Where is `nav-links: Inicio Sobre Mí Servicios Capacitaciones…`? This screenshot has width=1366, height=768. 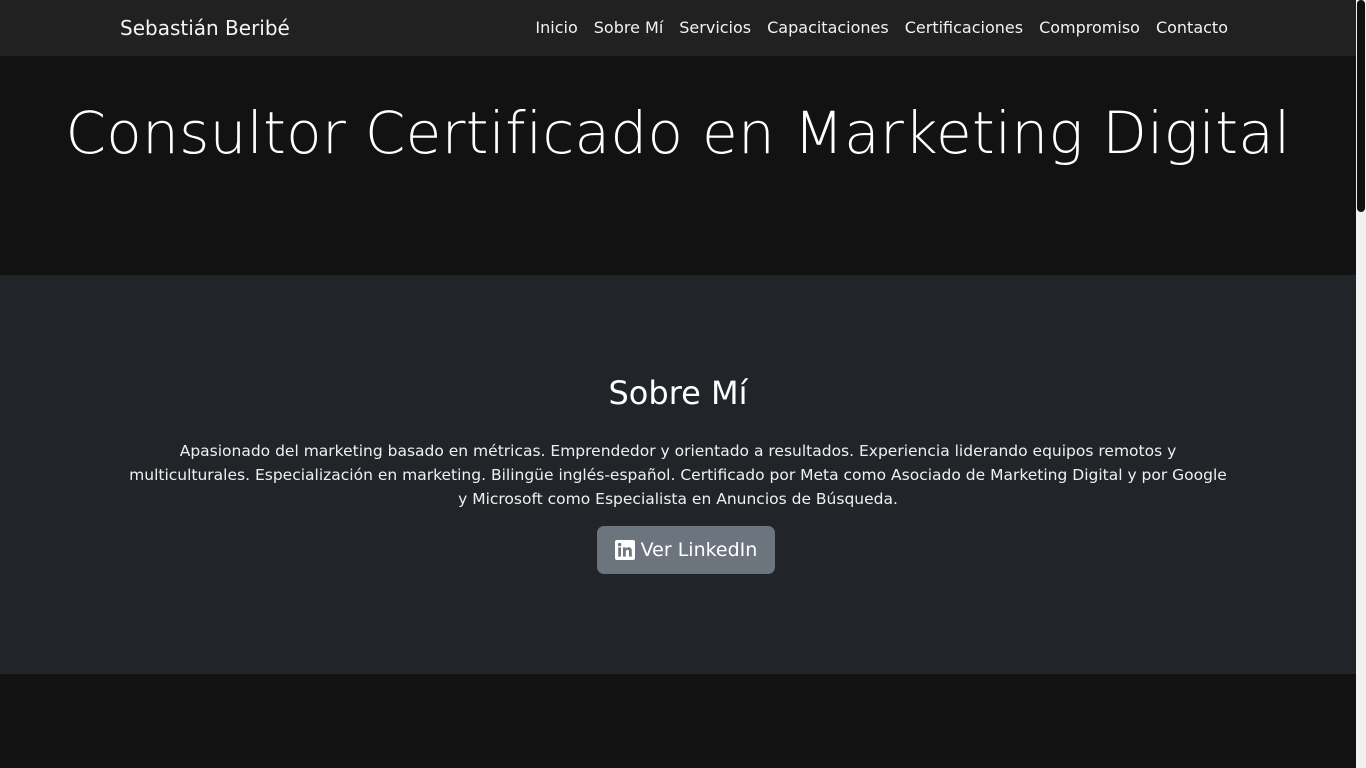
nav-links: Inicio Sobre Mí Servicios Capacitaciones… is located at coordinates (881, 28).